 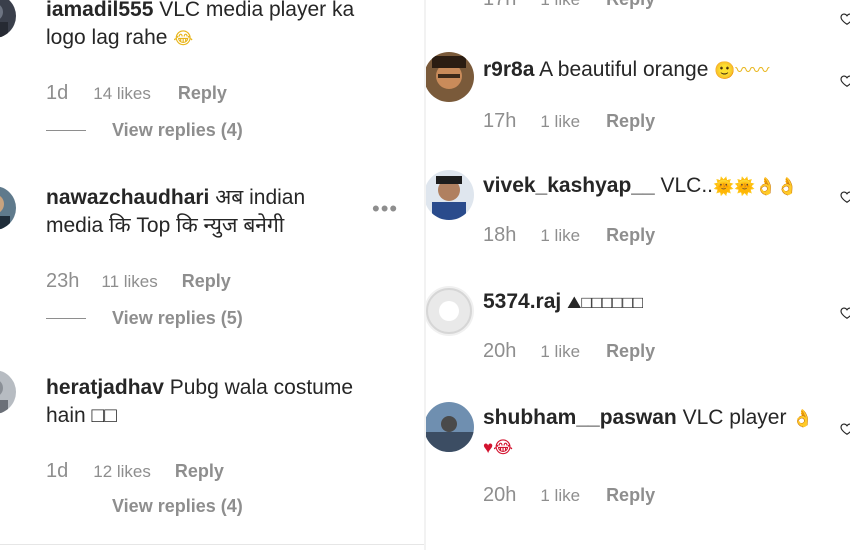 I want to click on emoji: ♥😂, so click(x=498, y=447).